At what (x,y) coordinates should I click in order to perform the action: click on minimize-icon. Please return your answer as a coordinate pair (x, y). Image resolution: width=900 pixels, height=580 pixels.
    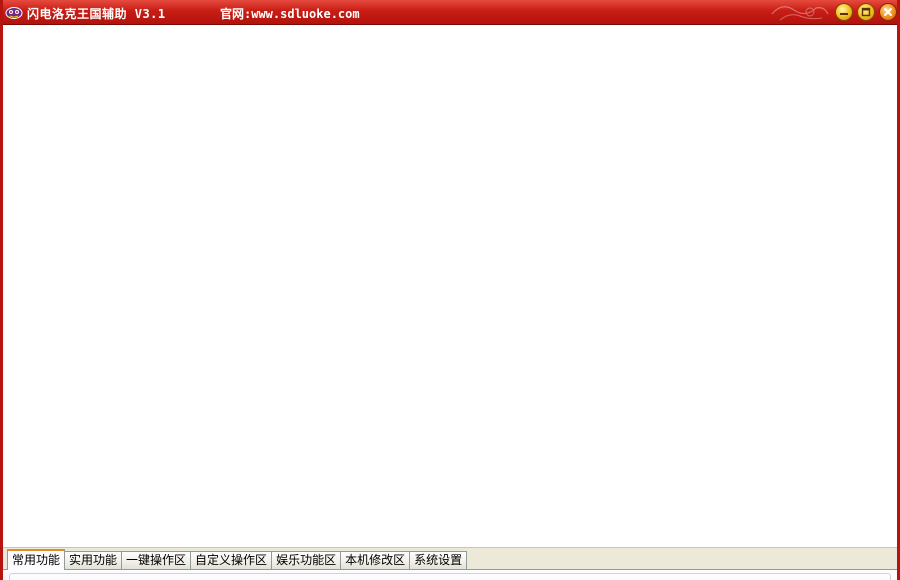
    Looking at the image, I should click on (844, 14).